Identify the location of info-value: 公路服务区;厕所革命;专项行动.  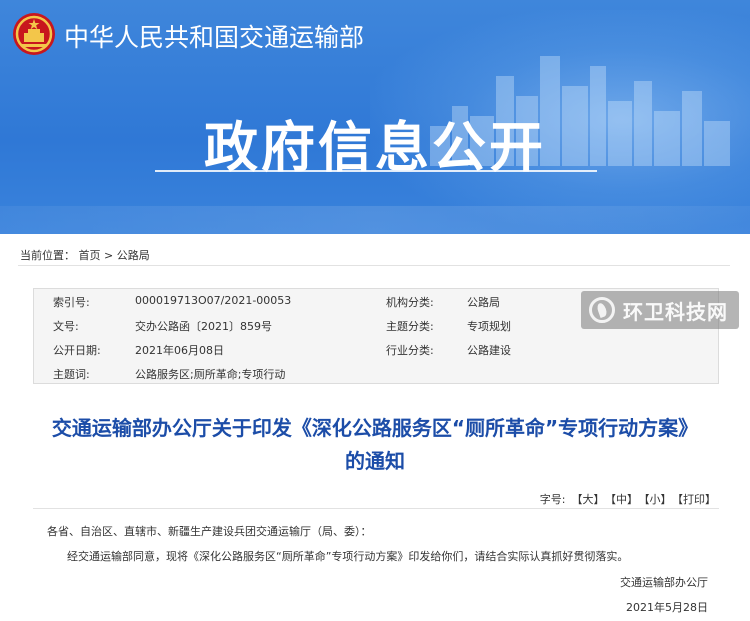
(210, 374).